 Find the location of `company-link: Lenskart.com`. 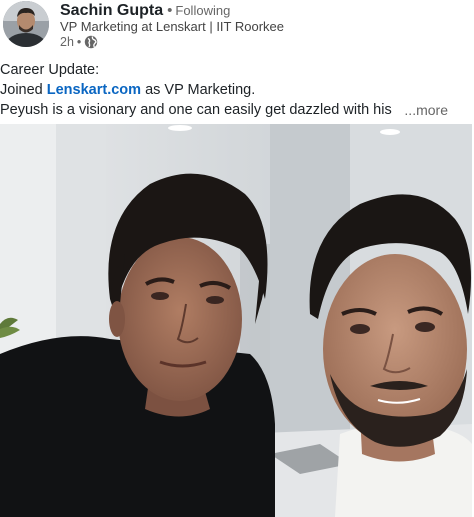

company-link: Lenskart.com is located at coordinates (94, 90).